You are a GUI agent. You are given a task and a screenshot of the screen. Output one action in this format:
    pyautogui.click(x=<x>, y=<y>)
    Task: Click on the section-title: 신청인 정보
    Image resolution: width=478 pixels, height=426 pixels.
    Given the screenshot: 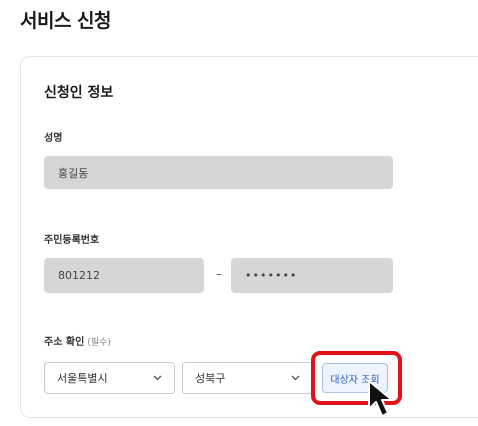 What is the action you would take?
    pyautogui.click(x=79, y=93)
    